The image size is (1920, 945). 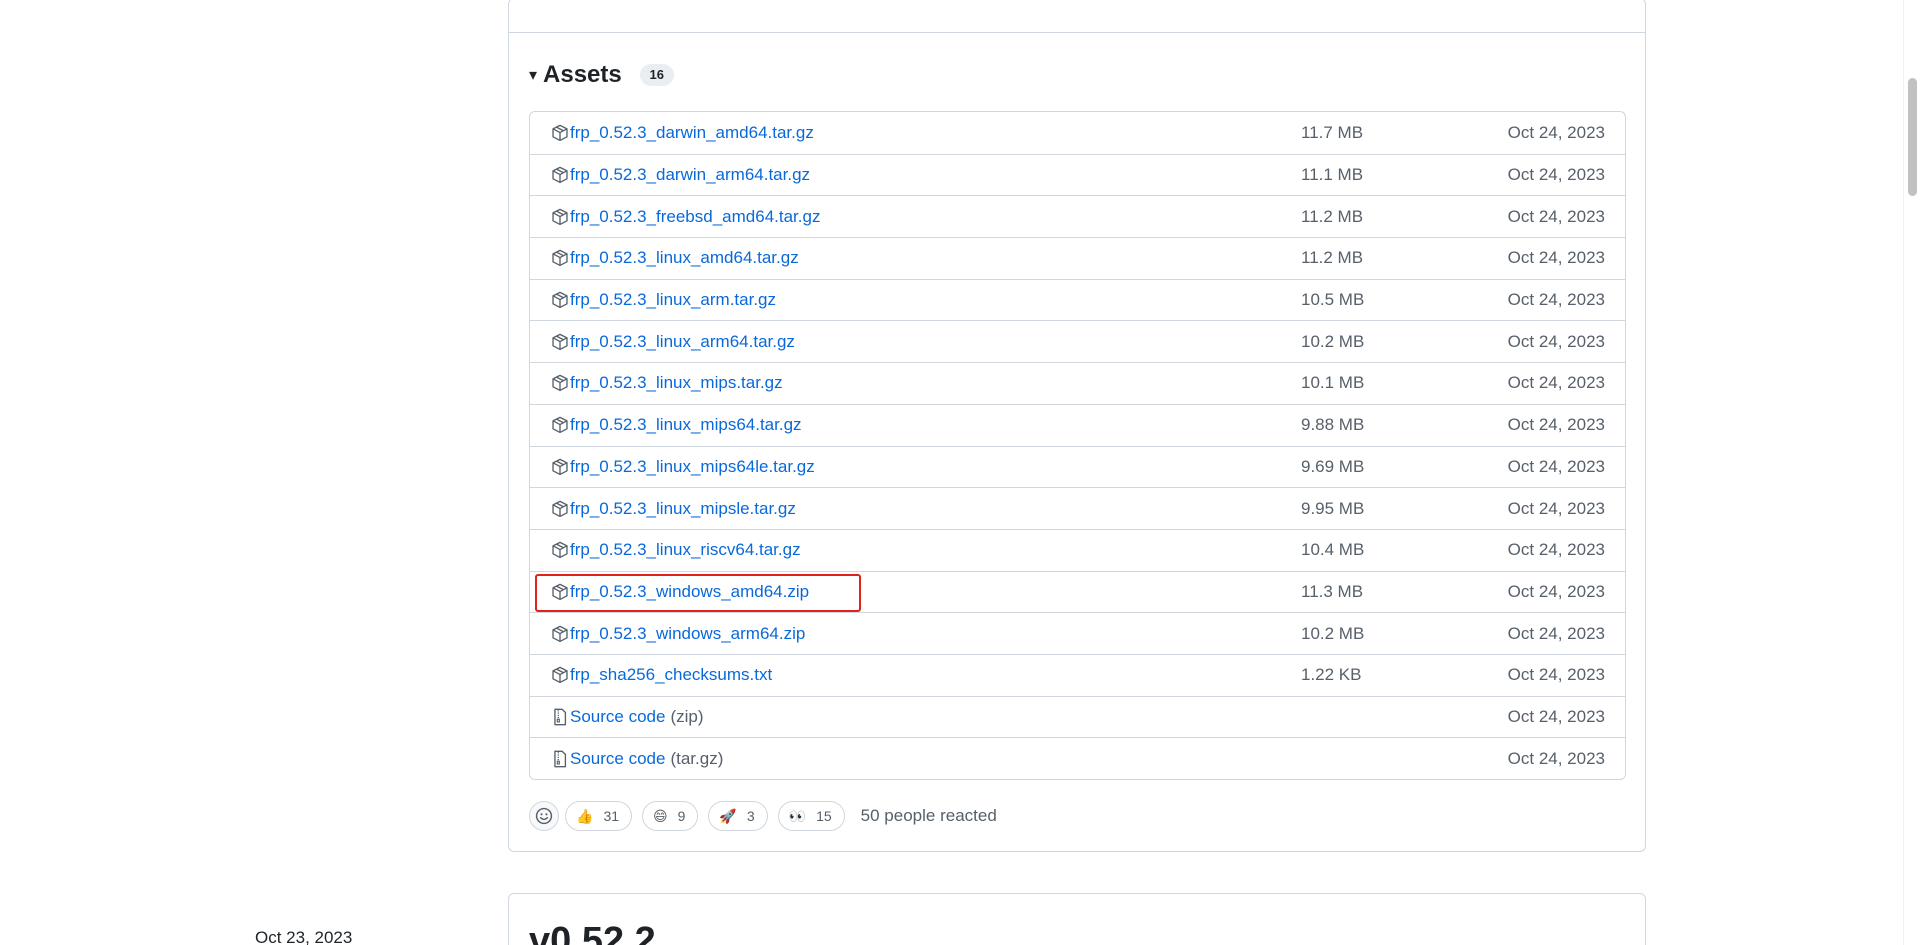 I want to click on asset-link-group: frp_0.52.3_linux_mips.tar.gz, so click(x=667, y=383).